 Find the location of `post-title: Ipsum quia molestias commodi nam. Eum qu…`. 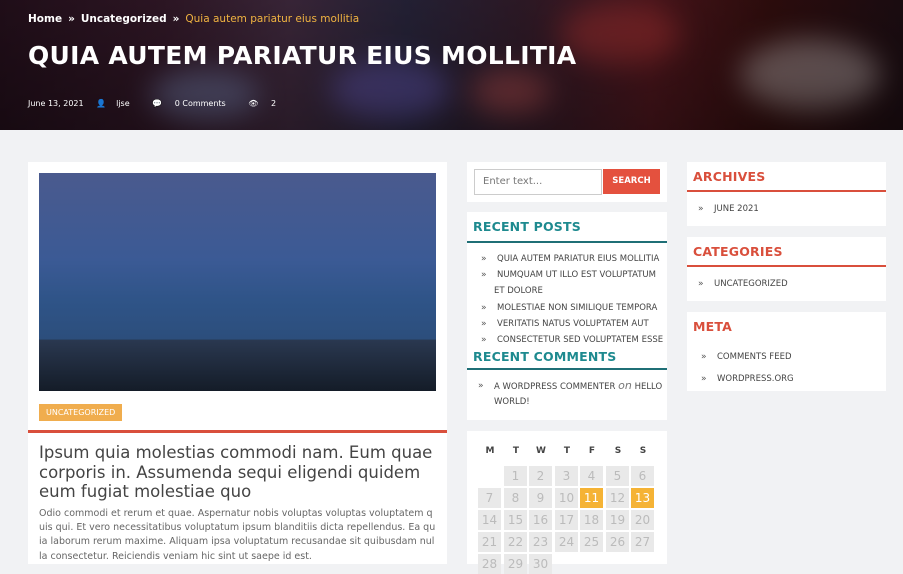

post-title: Ipsum quia molestias commodi nam. Eum qu… is located at coordinates (239, 472).